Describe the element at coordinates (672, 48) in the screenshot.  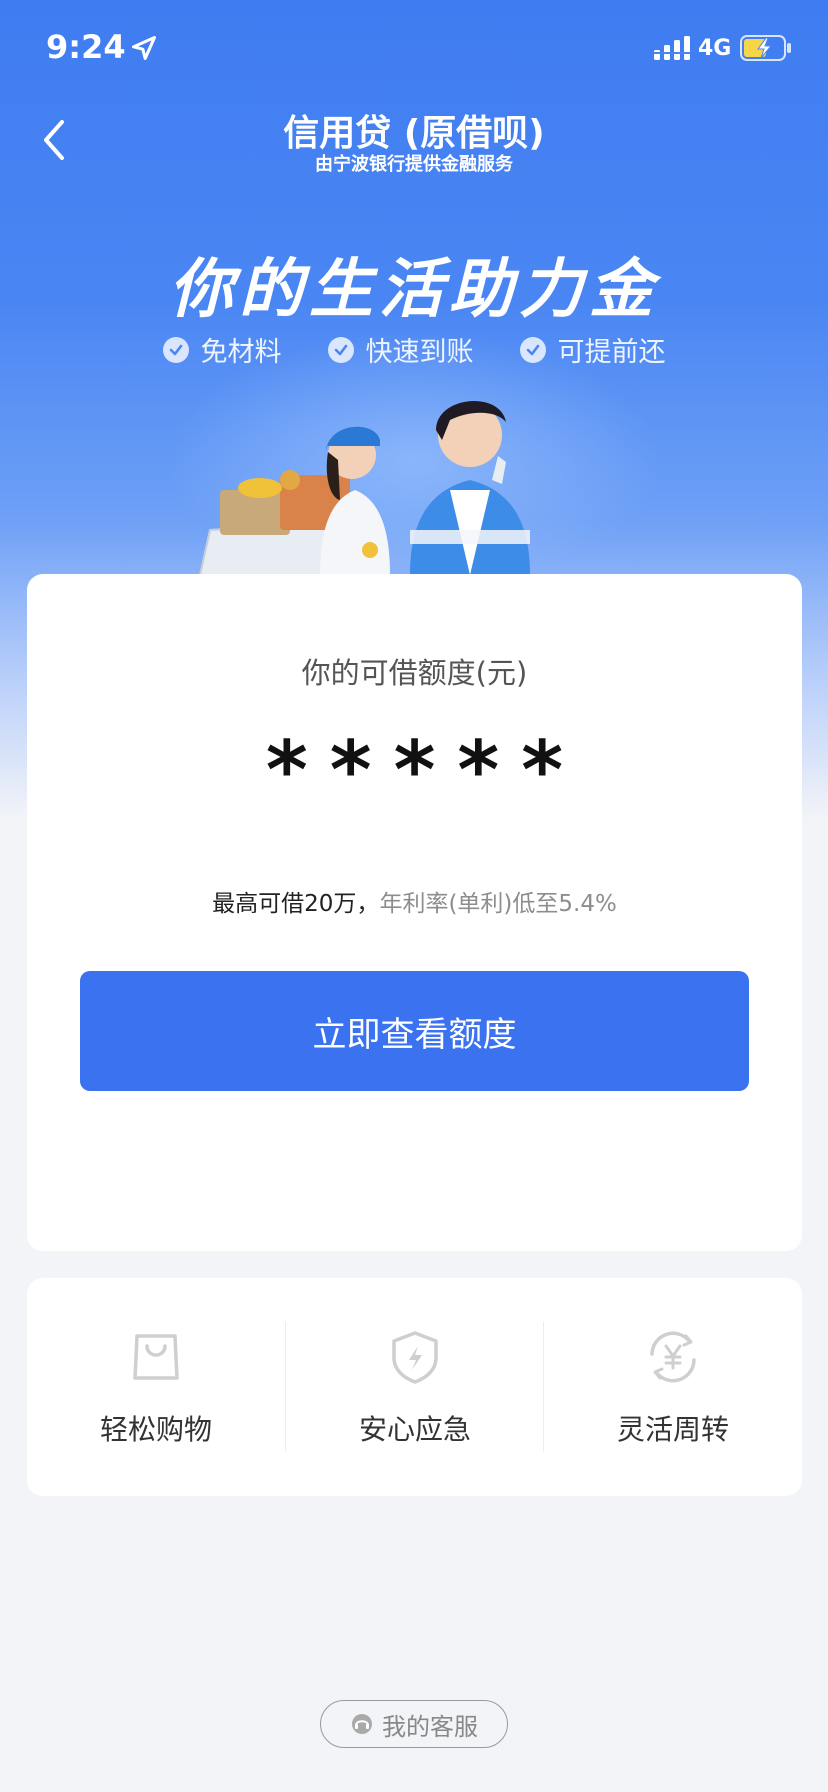
I see `signal-icon` at that location.